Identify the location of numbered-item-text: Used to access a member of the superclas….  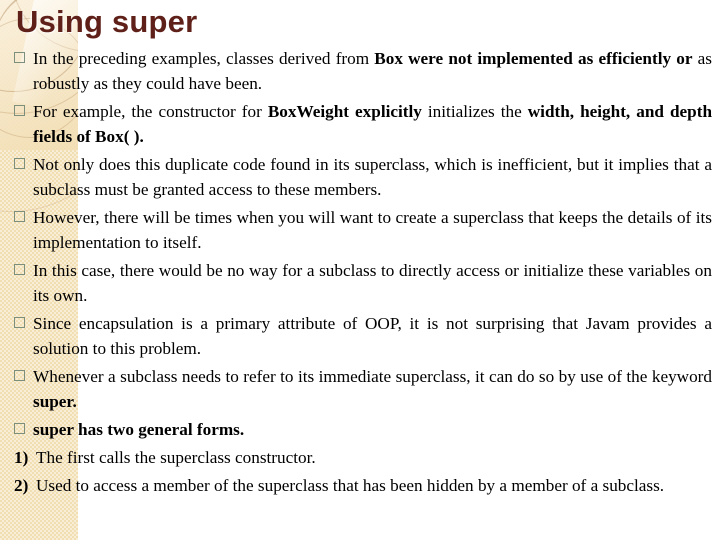
(374, 485).